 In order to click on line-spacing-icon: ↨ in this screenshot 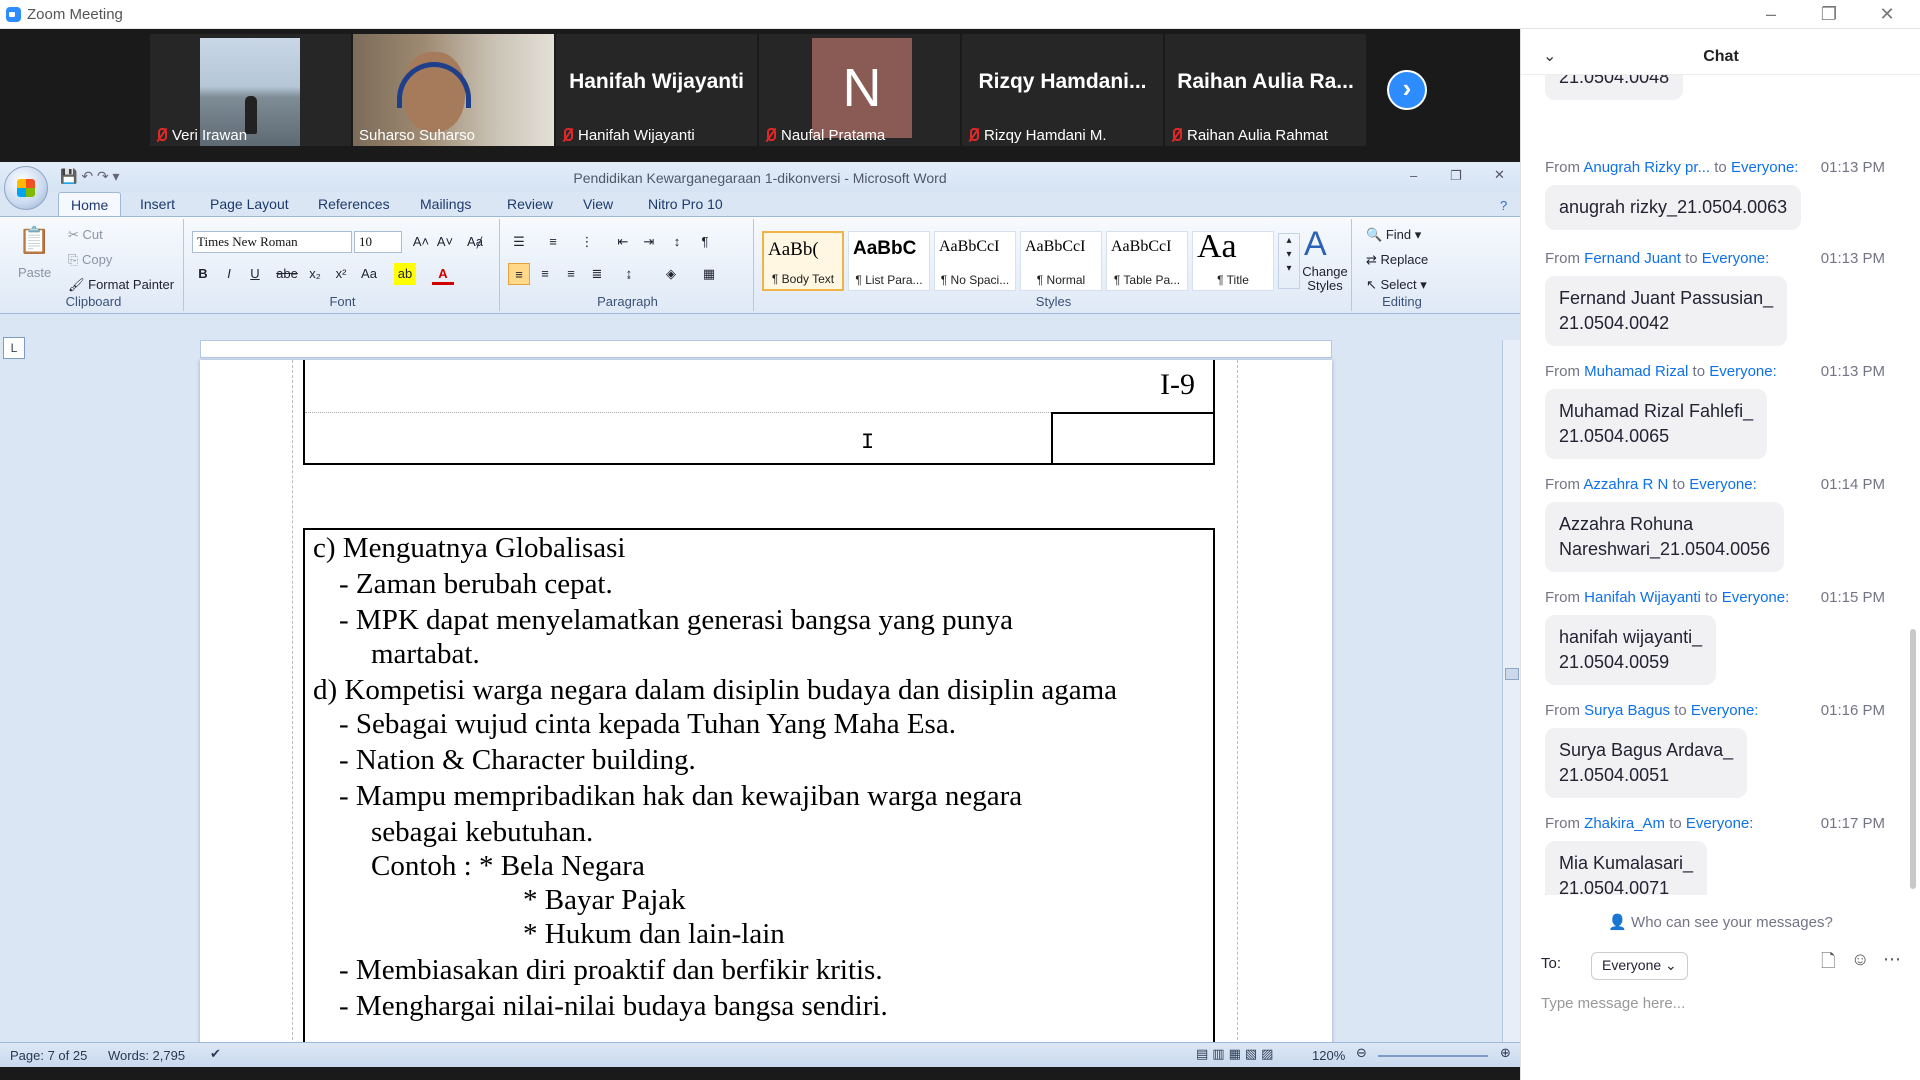, I will do `click(629, 274)`.